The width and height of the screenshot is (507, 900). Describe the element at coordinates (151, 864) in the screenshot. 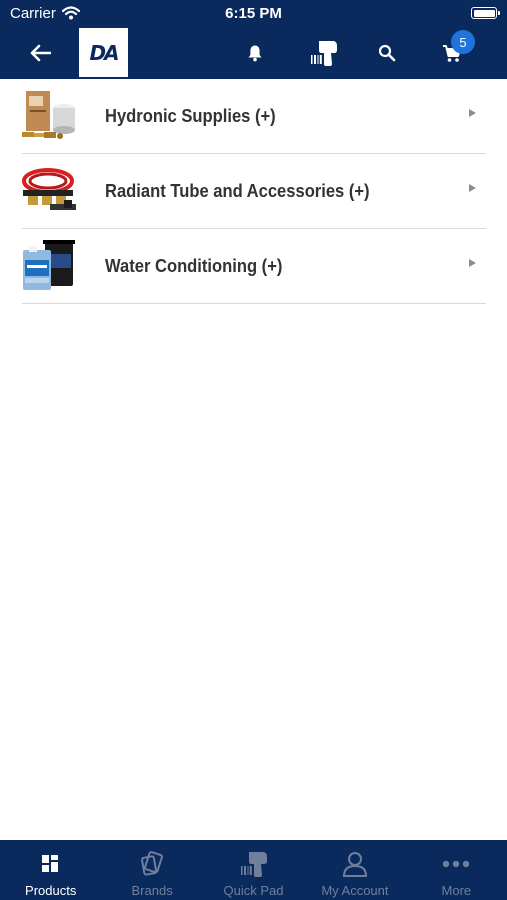

I see `tags-icon` at that location.